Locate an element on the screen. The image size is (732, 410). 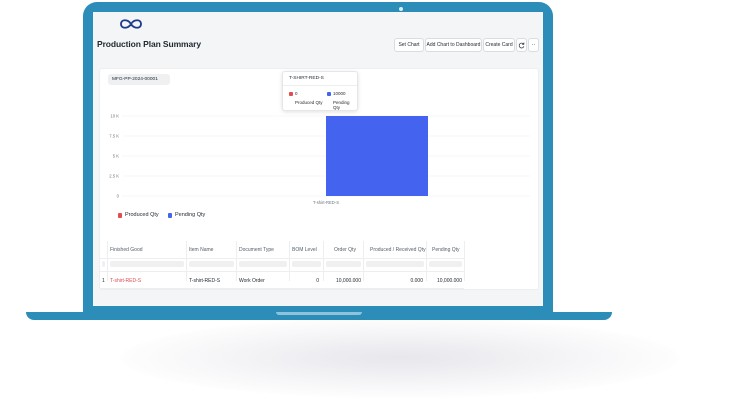
legend-produced-swatch is located at coordinates (120, 215).